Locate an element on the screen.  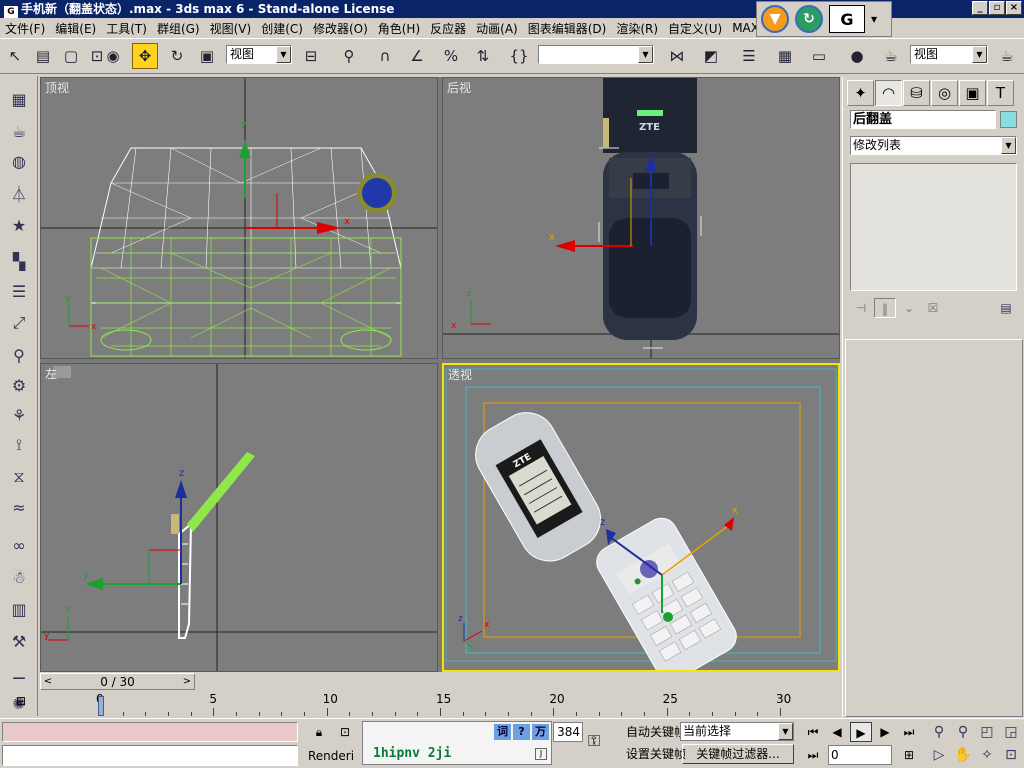
rect-select-icon: ▢ is located at coordinates (71, 56).